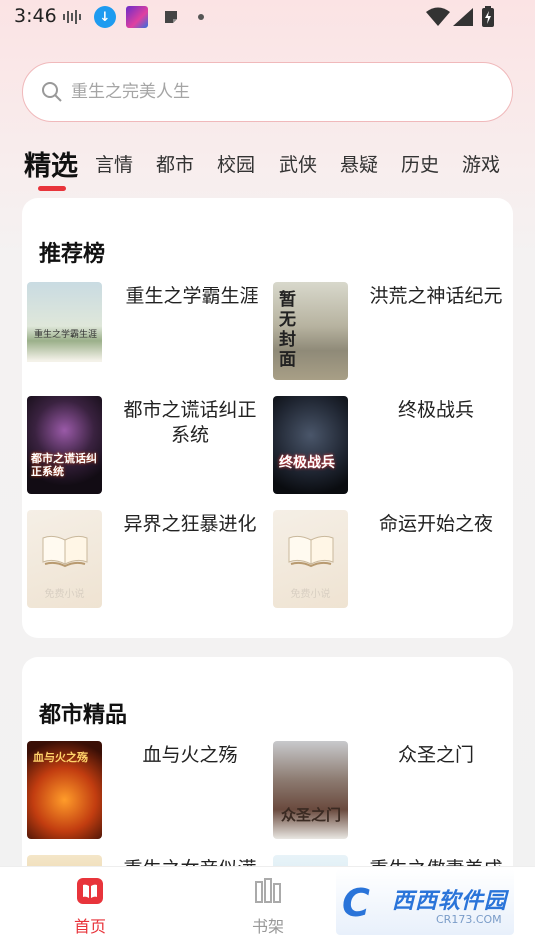 Image resolution: width=535 pixels, height=947 pixels. What do you see at coordinates (307, 463) in the screenshot?
I see `cover-title-text: 终极战兵` at bounding box center [307, 463].